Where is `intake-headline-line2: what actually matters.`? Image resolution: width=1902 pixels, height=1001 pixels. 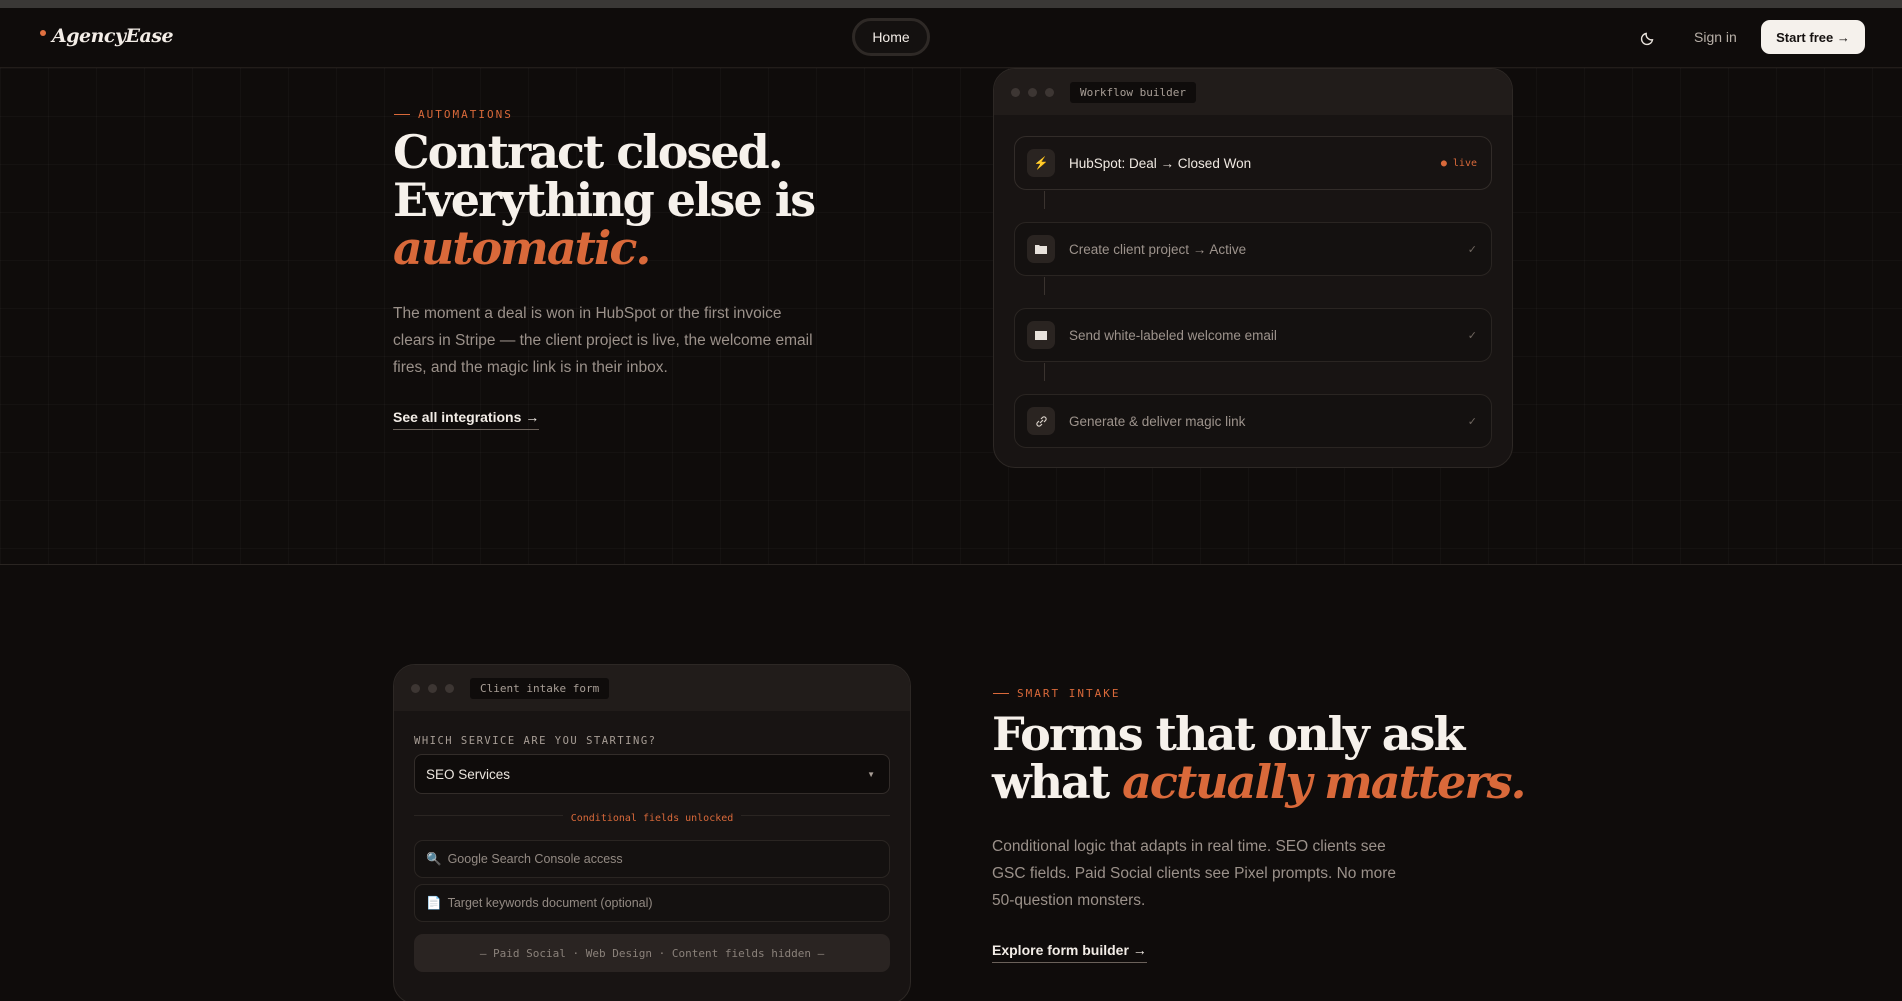
intake-headline-line2: what actually matters. is located at coordinates (1259, 782).